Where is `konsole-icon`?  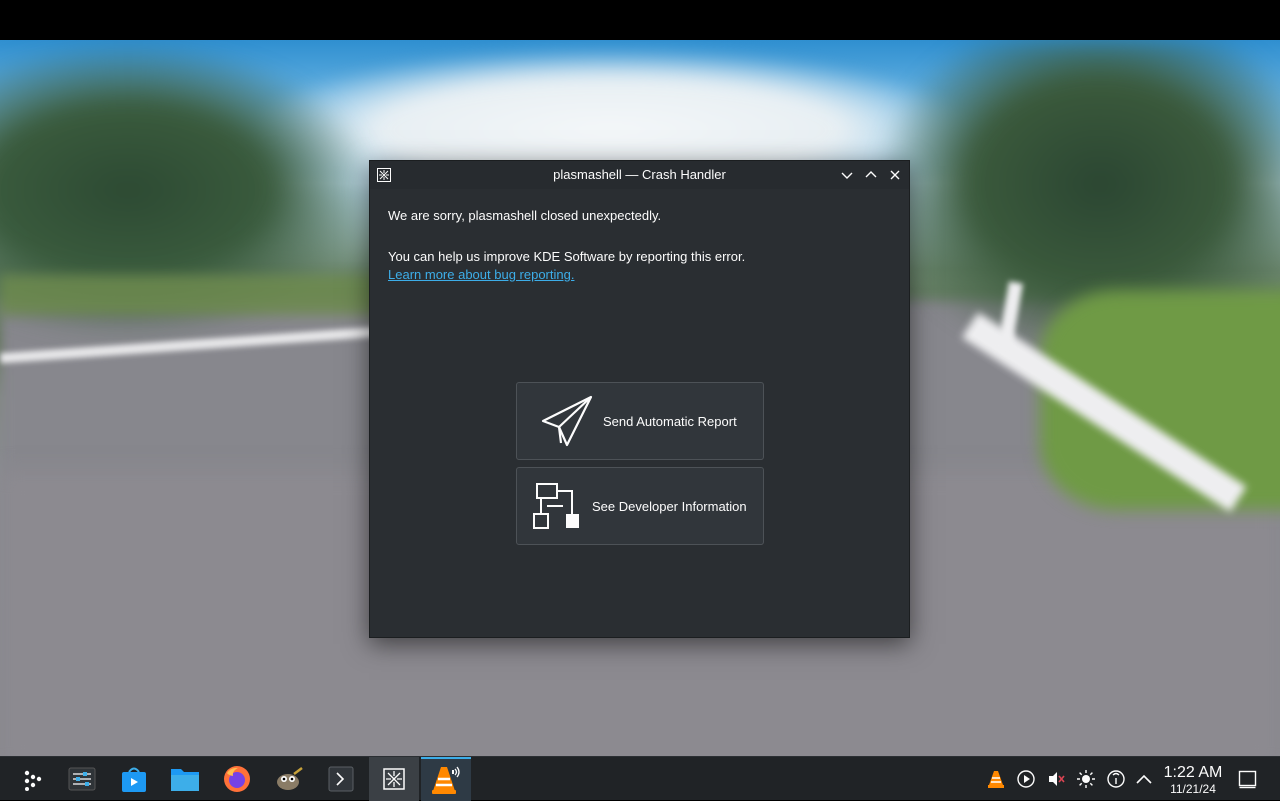
konsole-icon is located at coordinates (341, 779).